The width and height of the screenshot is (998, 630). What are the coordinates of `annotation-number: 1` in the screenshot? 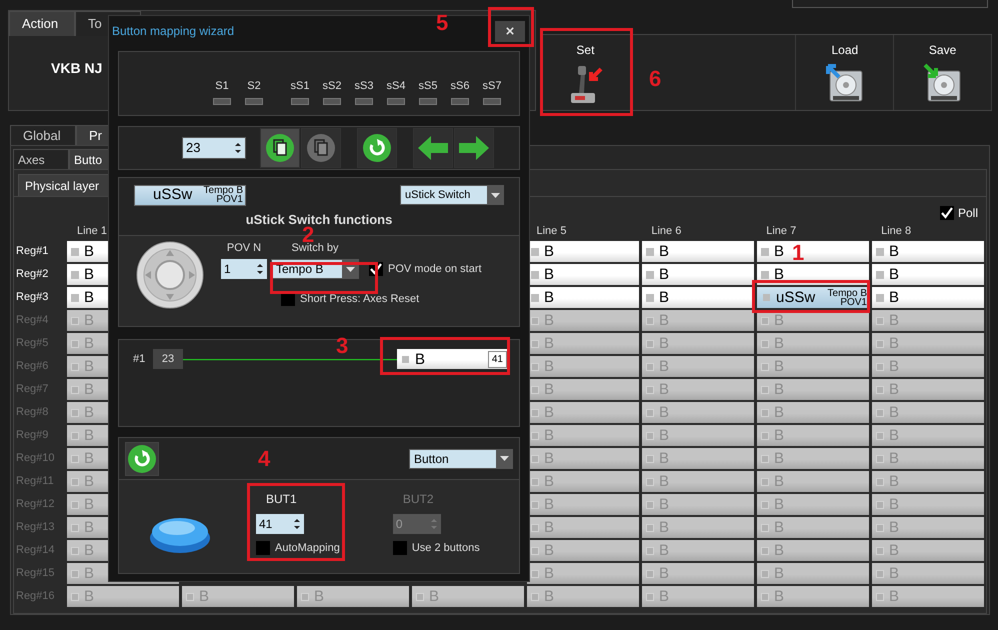 It's located at (798, 253).